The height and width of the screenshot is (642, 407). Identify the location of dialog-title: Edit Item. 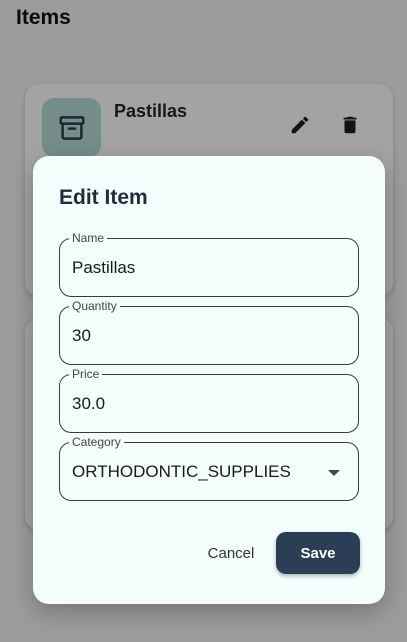
(103, 197).